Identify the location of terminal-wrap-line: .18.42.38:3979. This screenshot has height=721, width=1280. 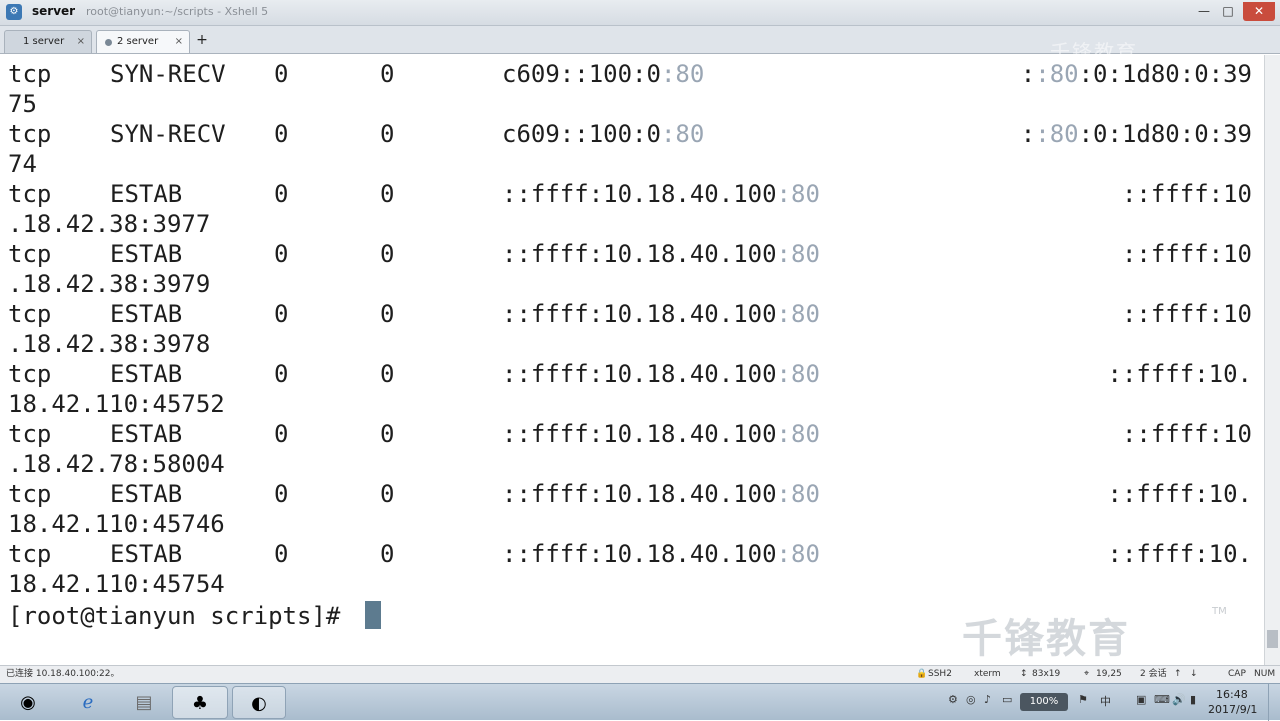
(630, 284).